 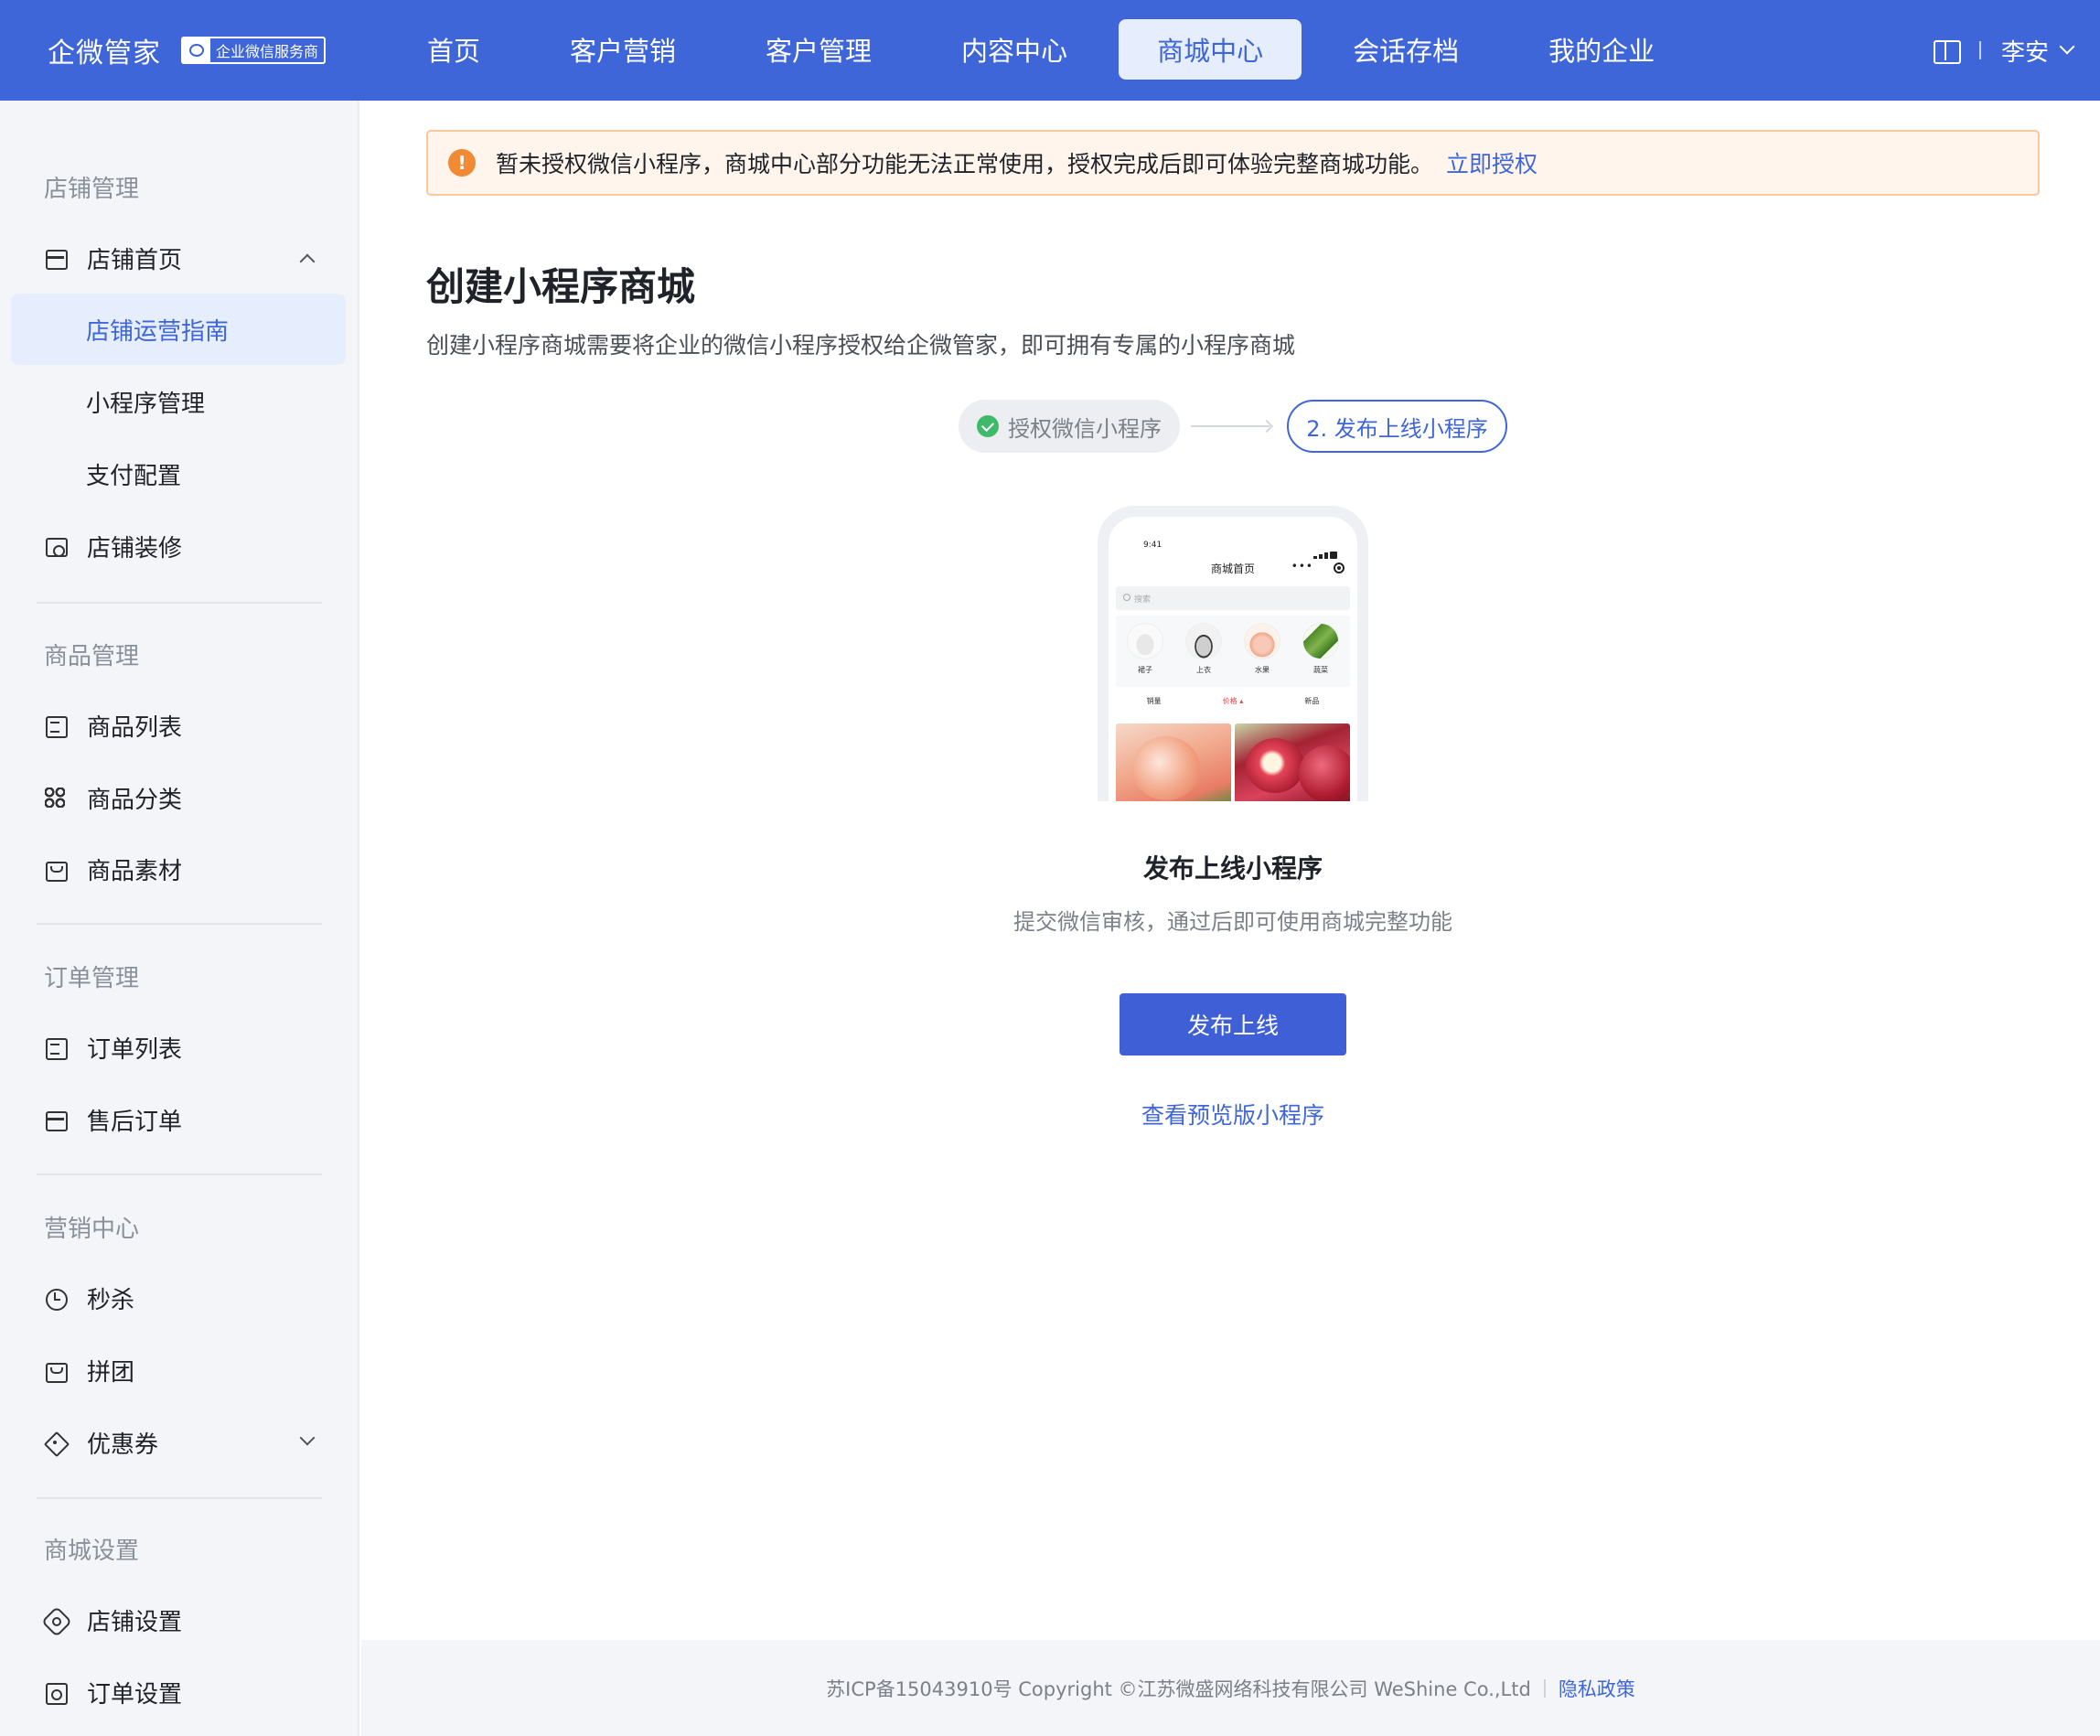 What do you see at coordinates (1312, 701) in the screenshot?
I see `sort-tab: 新品` at bounding box center [1312, 701].